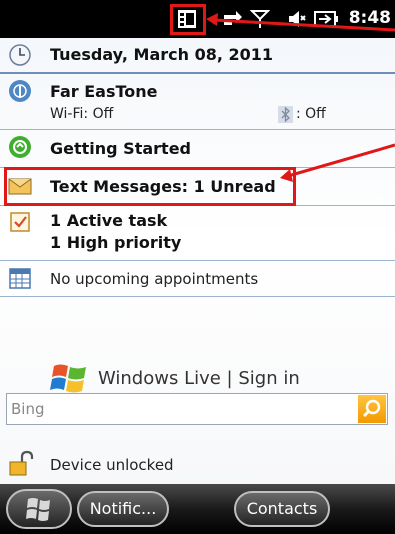  I want to click on soft-key-bar: Notific... Contacts, so click(197, 509).